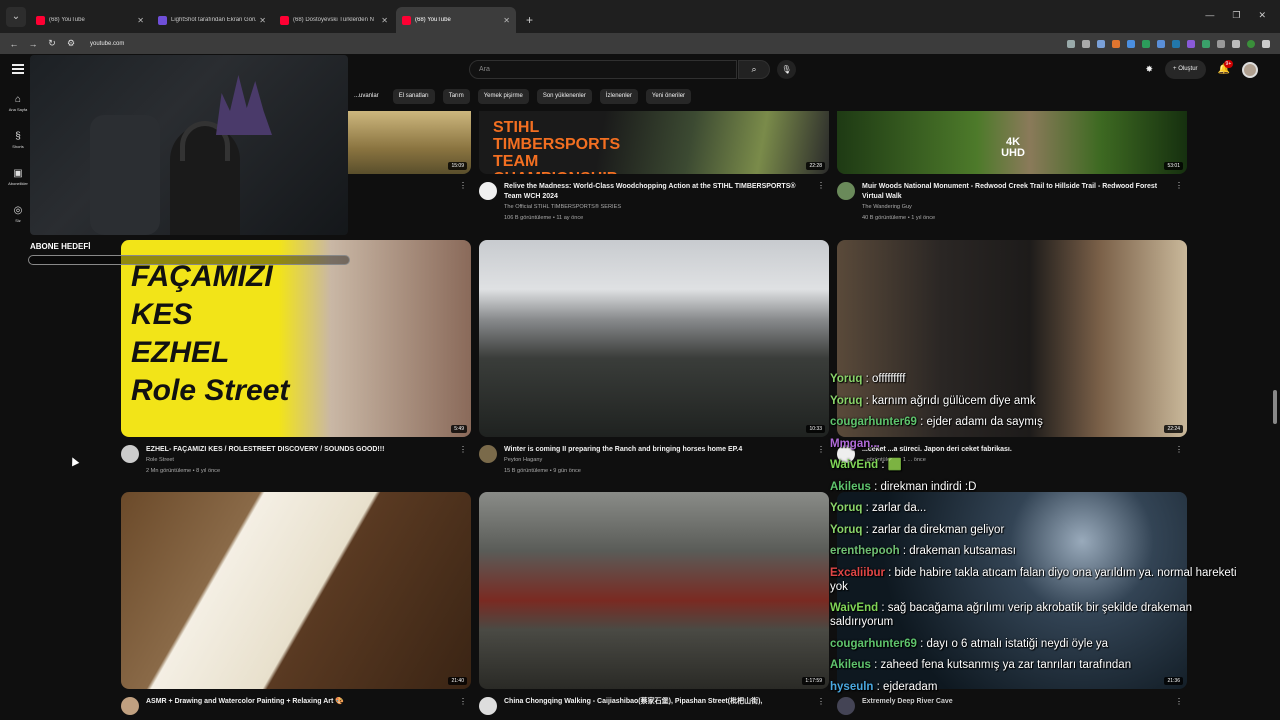 The width and height of the screenshot is (1280, 720). I want to click on chat-username: cougarhunter69, so click(873, 422).